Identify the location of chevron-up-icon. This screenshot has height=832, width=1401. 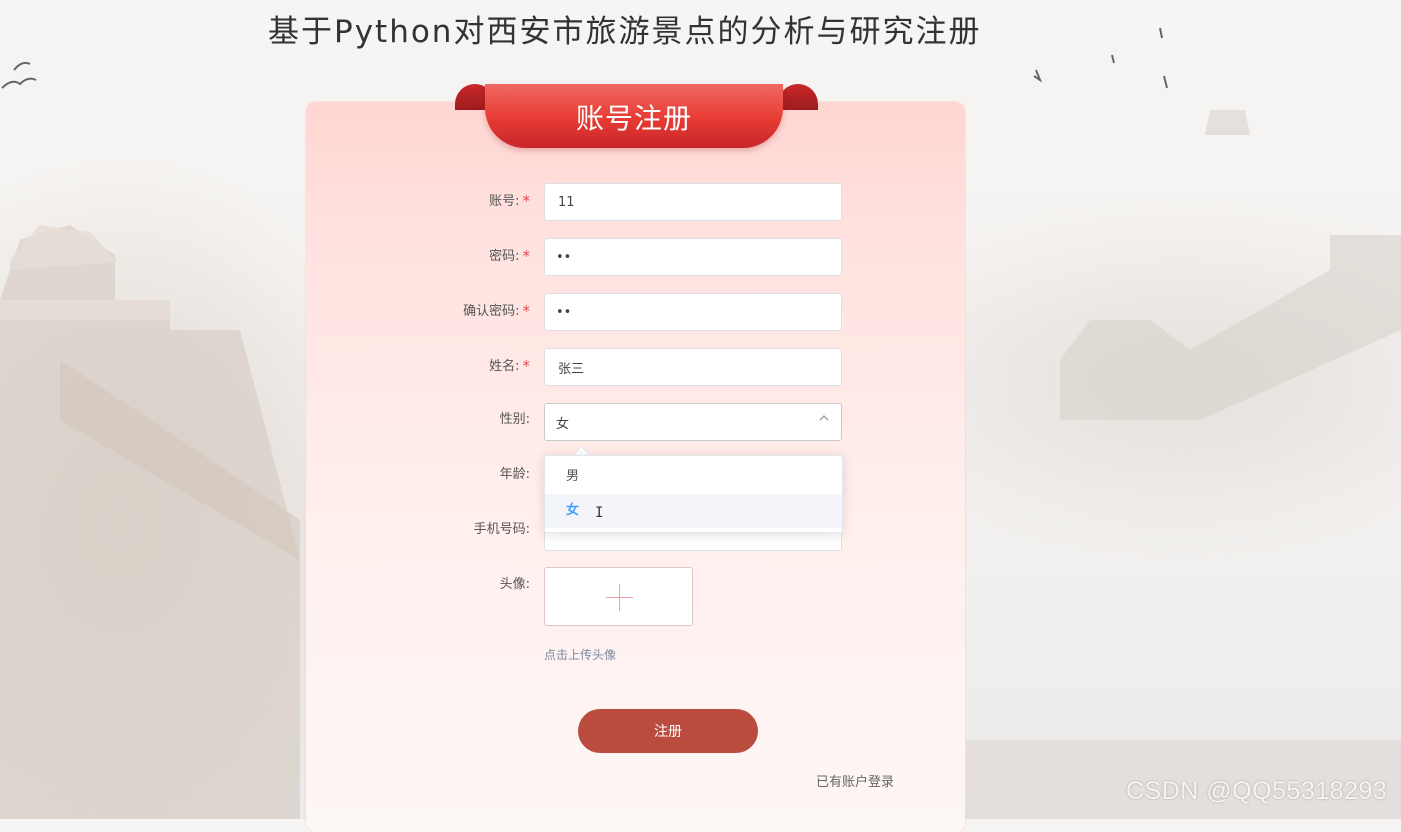
(824, 418).